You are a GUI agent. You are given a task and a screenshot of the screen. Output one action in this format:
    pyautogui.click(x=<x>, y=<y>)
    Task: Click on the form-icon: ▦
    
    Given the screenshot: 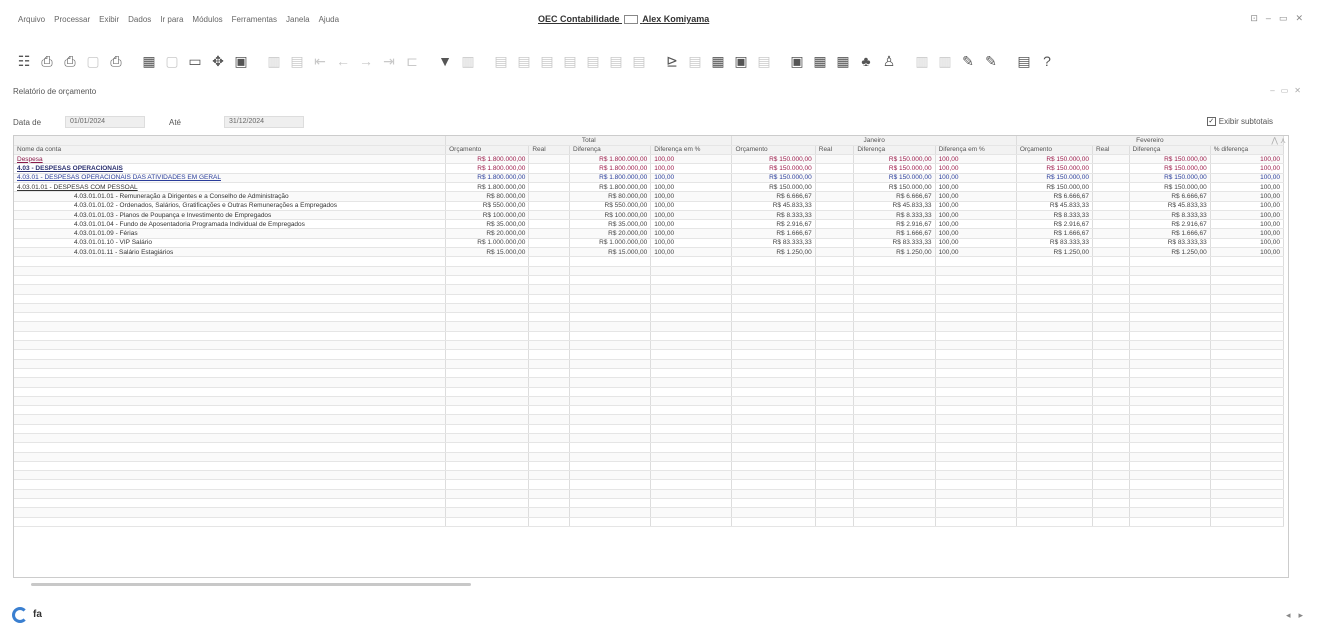 What is the action you would take?
    pyautogui.click(x=718, y=61)
    